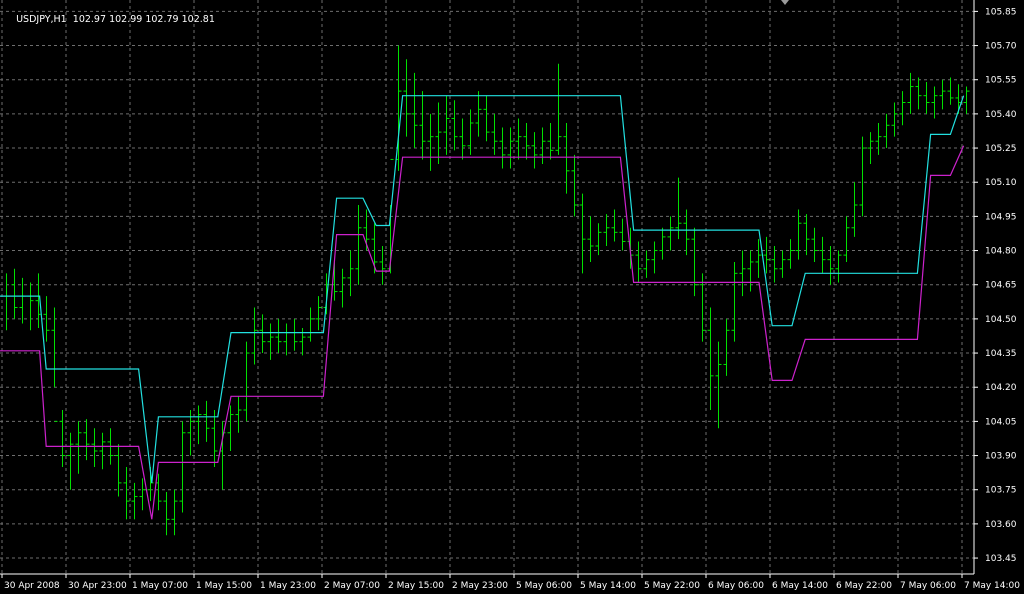  What do you see at coordinates (608, 586) in the screenshot?
I see `x-tick-label: 5 May 14:00` at bounding box center [608, 586].